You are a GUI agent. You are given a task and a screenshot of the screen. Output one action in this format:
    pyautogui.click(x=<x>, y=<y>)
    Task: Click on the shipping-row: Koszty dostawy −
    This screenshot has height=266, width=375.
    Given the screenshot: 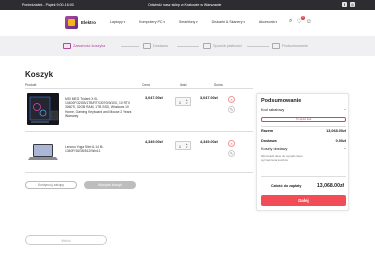 What is the action you would take?
    pyautogui.click(x=303, y=149)
    